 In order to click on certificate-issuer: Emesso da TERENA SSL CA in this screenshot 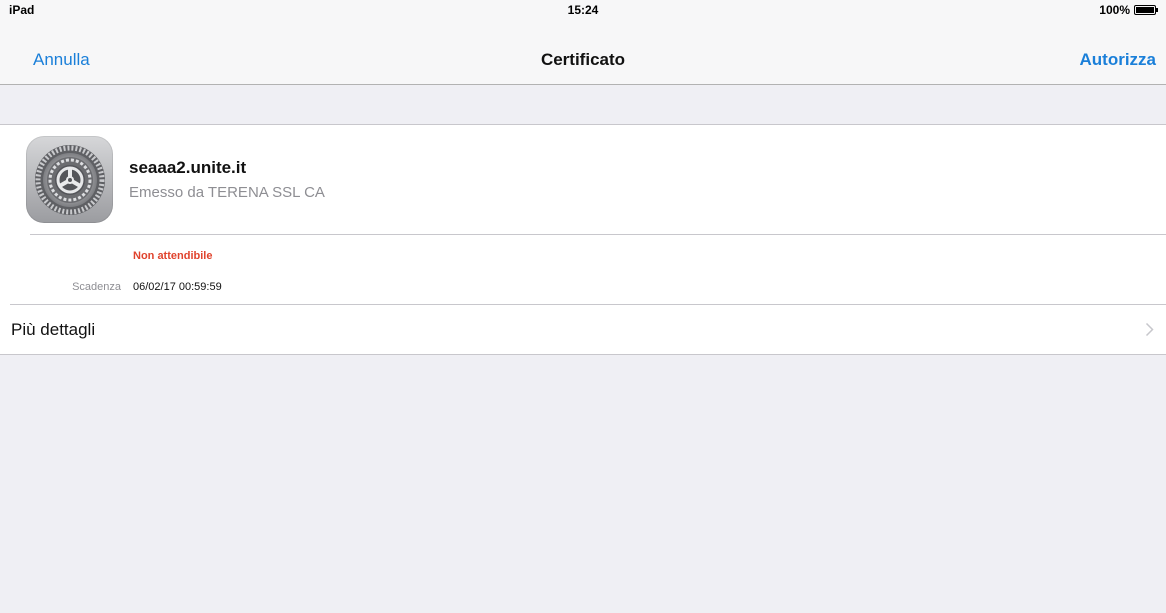, I will do `click(227, 192)`.